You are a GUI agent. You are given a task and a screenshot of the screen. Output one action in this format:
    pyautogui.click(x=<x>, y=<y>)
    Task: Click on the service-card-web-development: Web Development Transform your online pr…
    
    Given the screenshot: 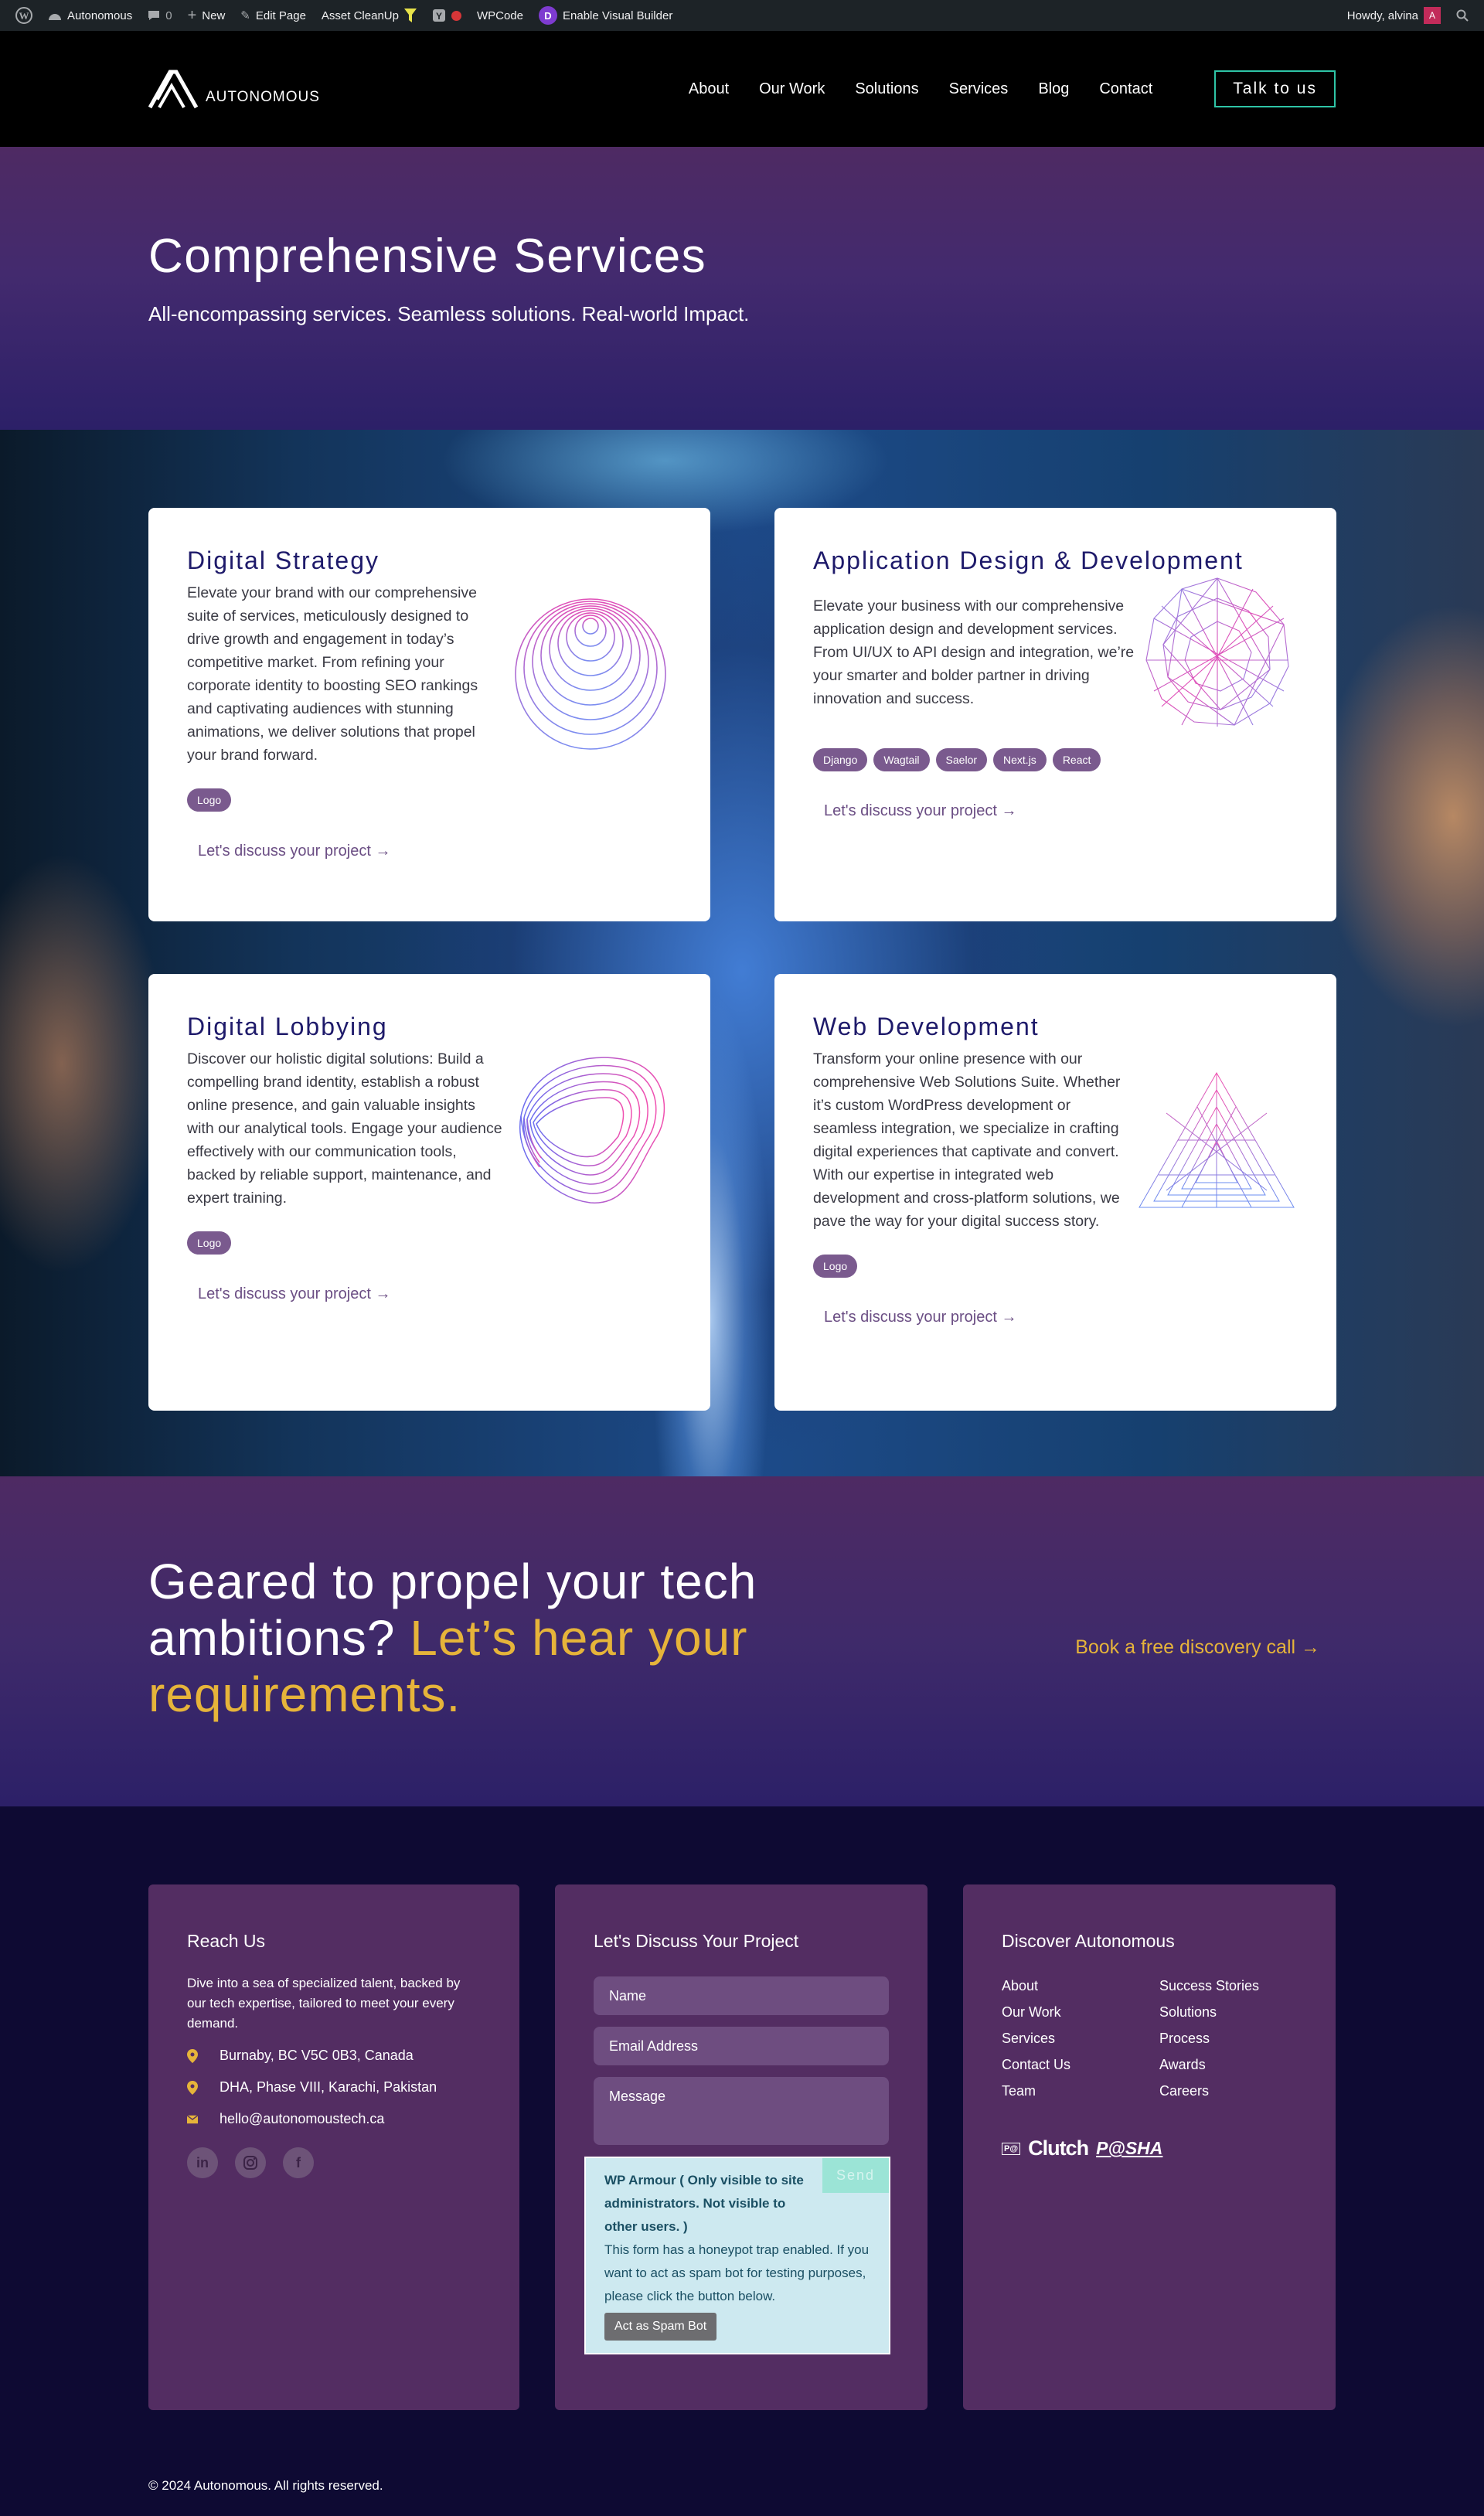 What is the action you would take?
    pyautogui.click(x=1055, y=1192)
    